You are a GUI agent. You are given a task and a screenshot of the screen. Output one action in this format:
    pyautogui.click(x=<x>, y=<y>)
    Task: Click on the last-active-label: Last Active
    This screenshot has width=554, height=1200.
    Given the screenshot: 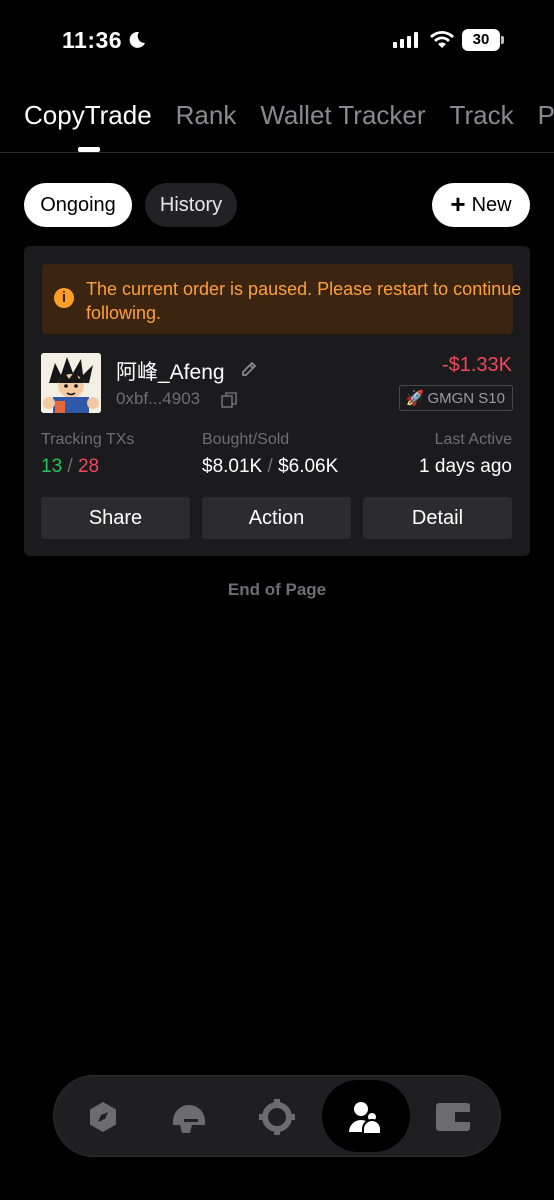 What is the action you would take?
    pyautogui.click(x=473, y=439)
    